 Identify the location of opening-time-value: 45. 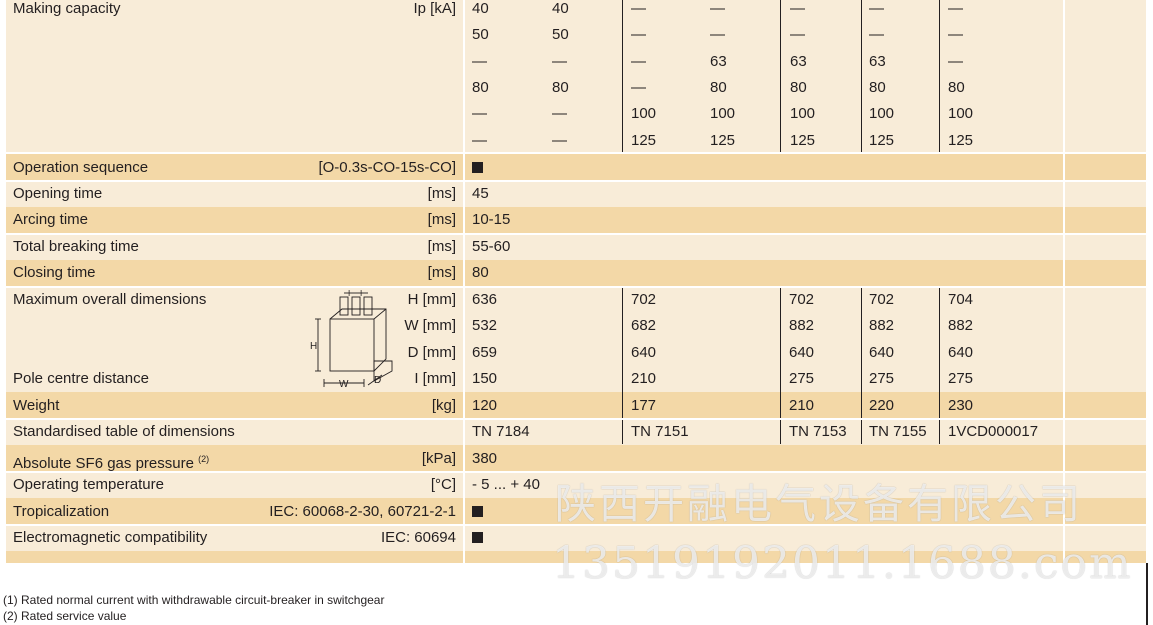
(480, 193).